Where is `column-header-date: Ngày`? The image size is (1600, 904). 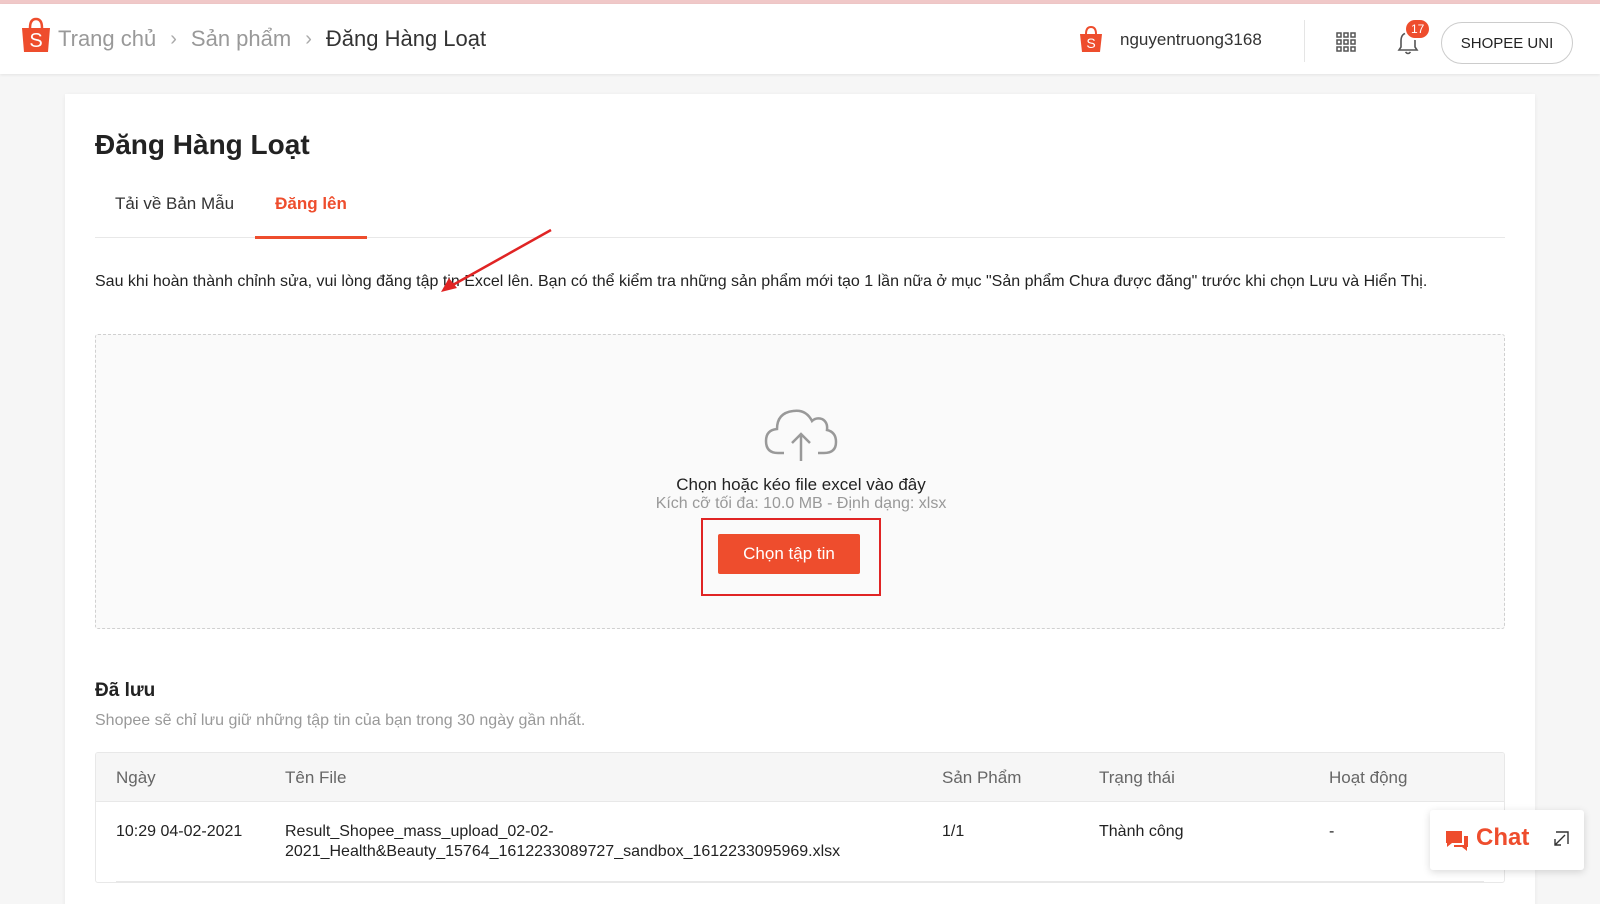
column-header-date: Ngày is located at coordinates (136, 777).